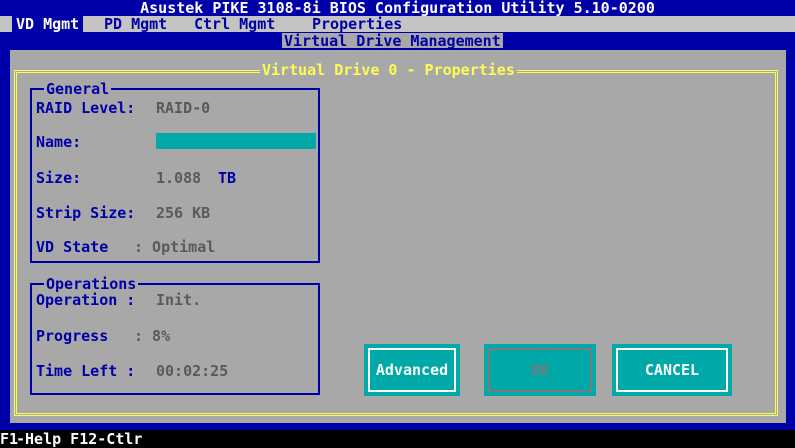 Image resolution: width=795 pixels, height=448 pixels. Describe the element at coordinates (175, 247) in the screenshot. I see `vd-state-value: : Optimal` at that location.